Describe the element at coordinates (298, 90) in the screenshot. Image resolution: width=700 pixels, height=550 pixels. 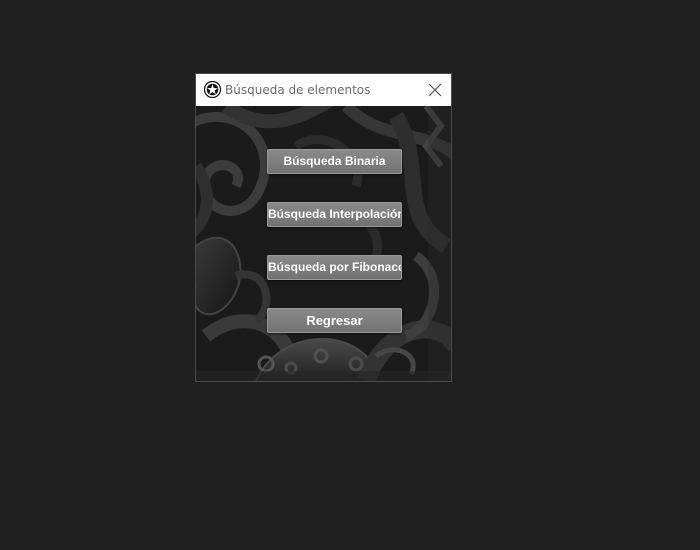
I see `window-title: Búsqueda de elementos` at that location.